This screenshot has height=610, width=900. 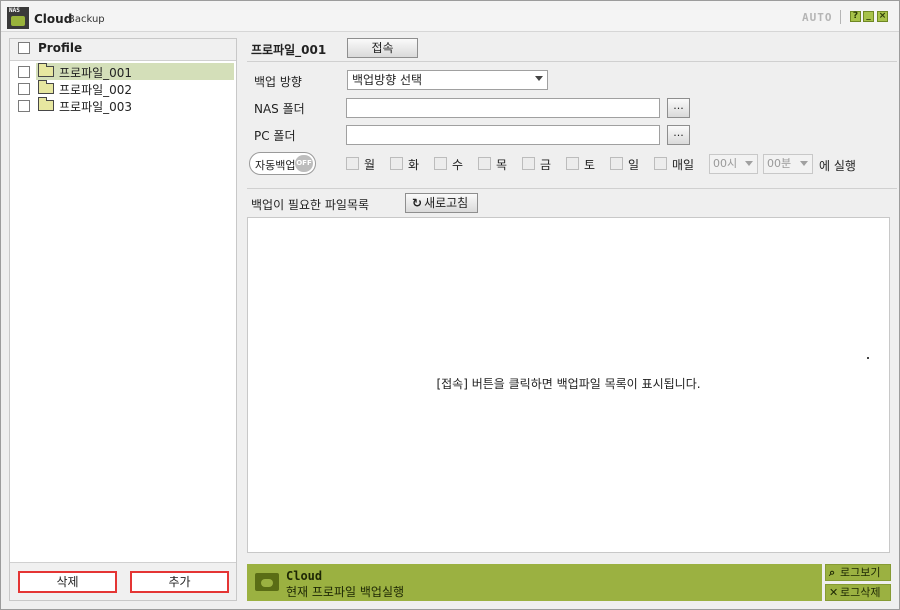 What do you see at coordinates (779, 163) in the screenshot?
I see `minute-value: 00분` at bounding box center [779, 163].